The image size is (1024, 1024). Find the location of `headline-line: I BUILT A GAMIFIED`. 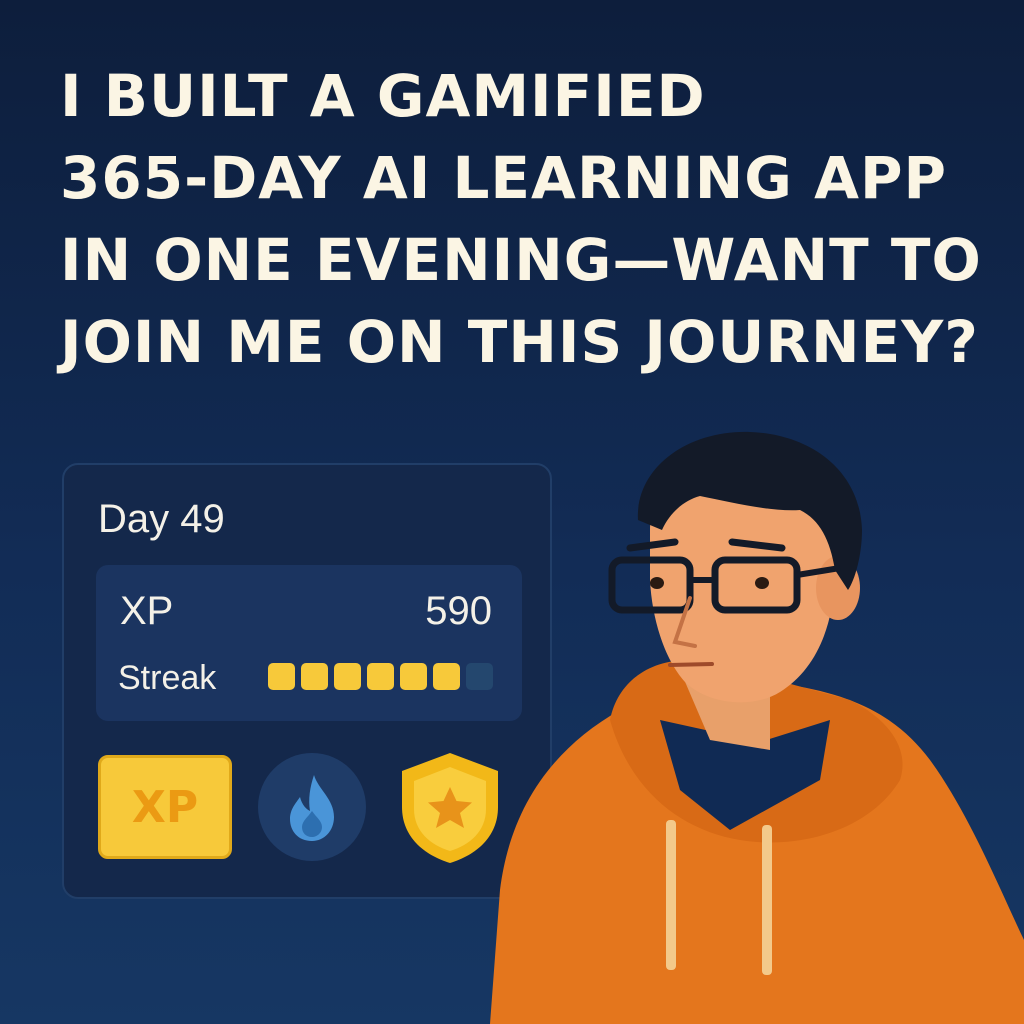

headline-line: I BUILT A GAMIFIED is located at coordinates (383, 96).